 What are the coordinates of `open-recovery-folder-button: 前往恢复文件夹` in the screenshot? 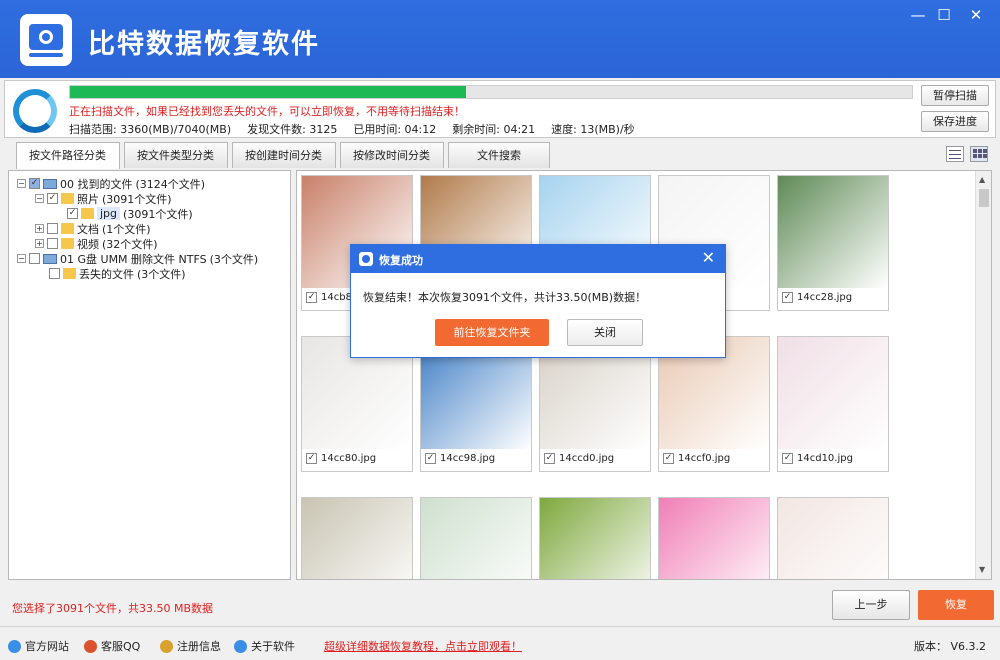 It's located at (492, 332).